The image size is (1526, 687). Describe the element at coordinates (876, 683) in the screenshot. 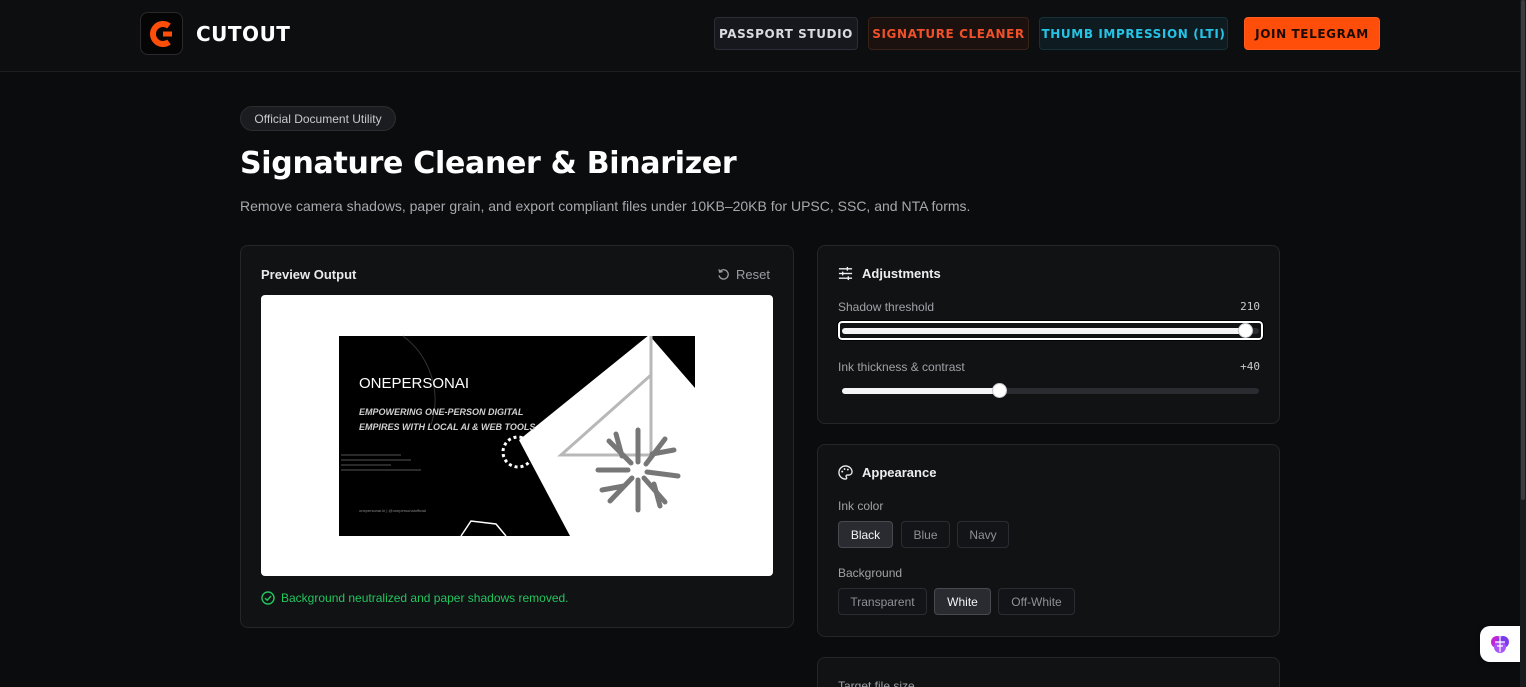

I see `target-size-label: Target file size` at that location.